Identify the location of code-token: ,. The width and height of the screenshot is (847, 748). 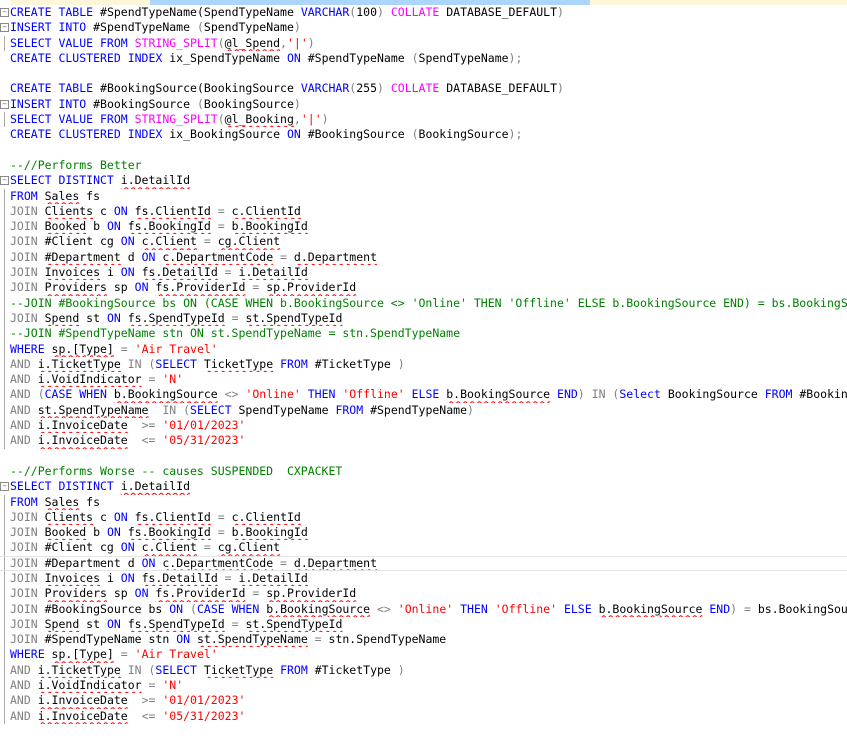
(283, 42).